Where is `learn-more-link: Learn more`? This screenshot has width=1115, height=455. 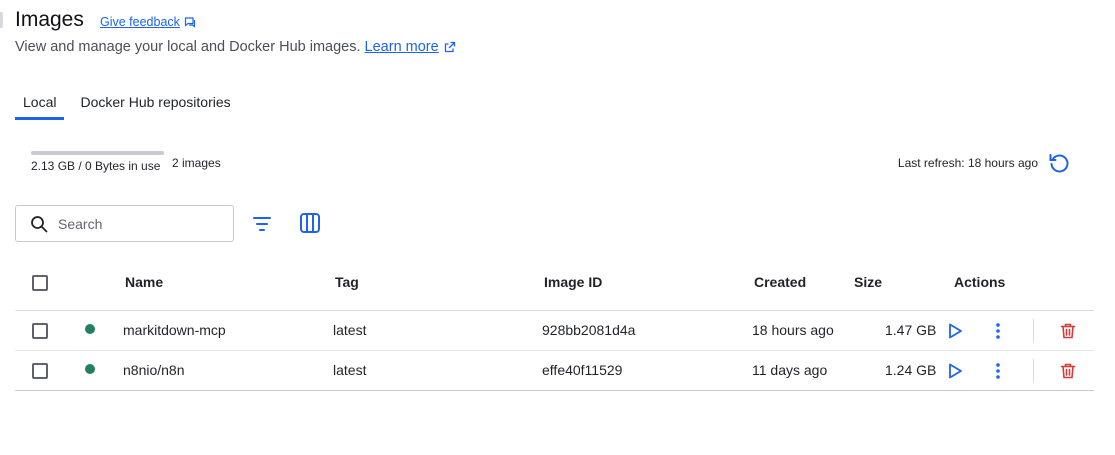 learn-more-link: Learn more is located at coordinates (410, 47).